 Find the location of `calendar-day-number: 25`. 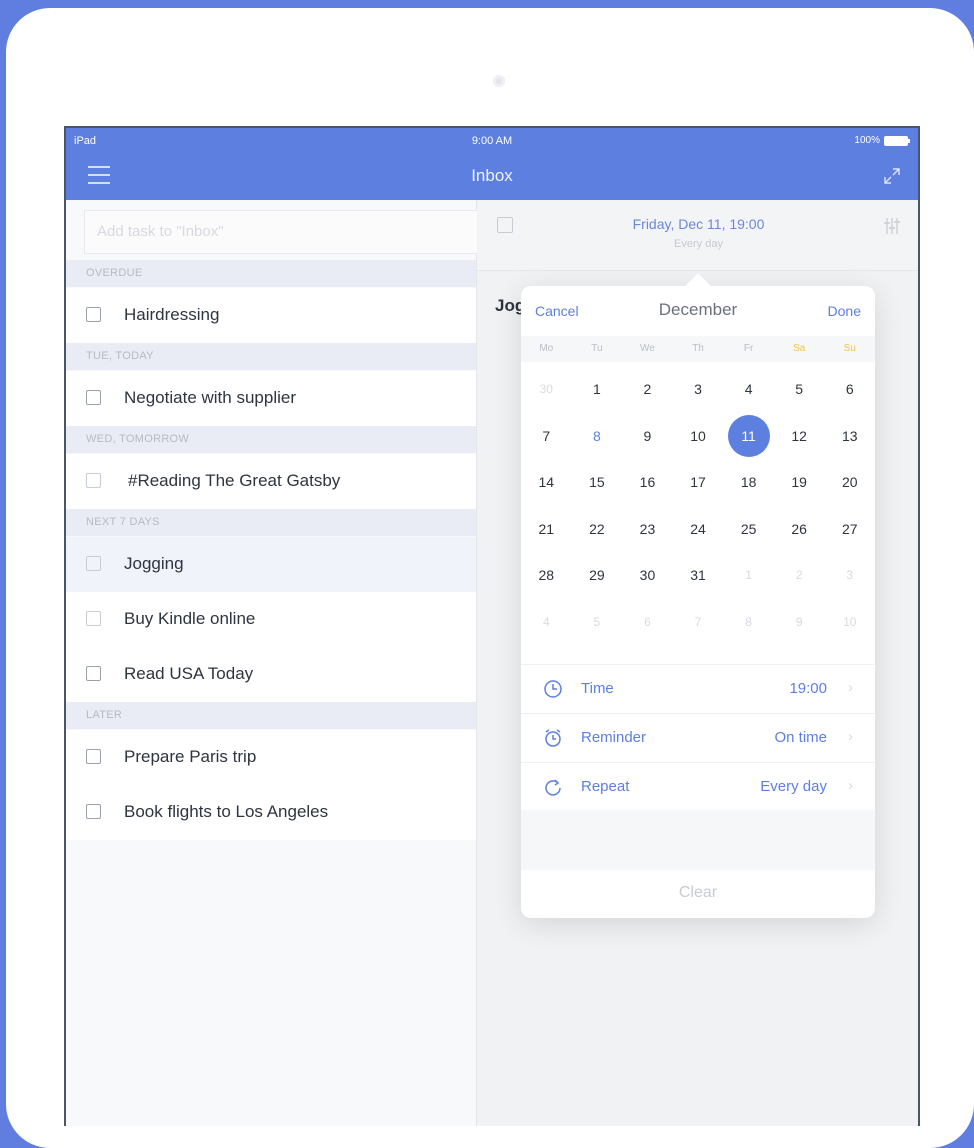

calendar-day-number: 25 is located at coordinates (748, 528).